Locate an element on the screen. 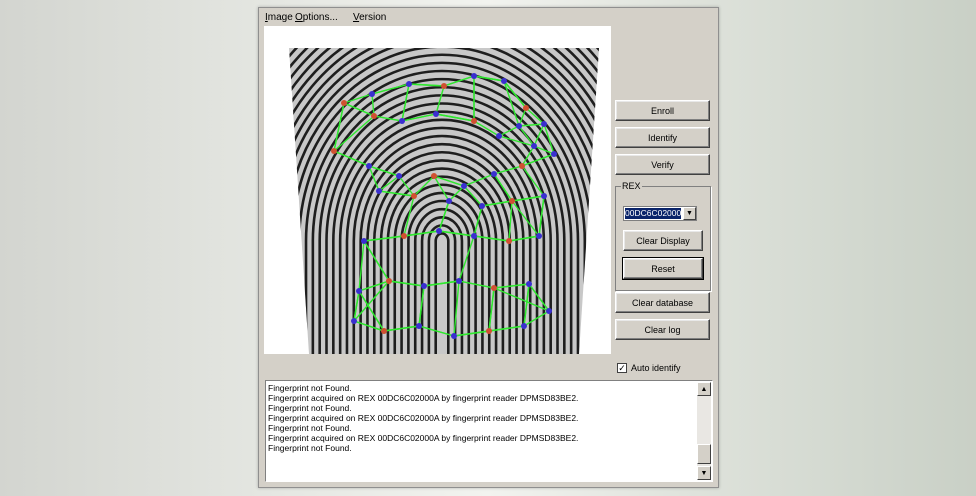 The width and height of the screenshot is (976, 496). auto-identify-option: ✓ Auto identify is located at coordinates (649, 368).